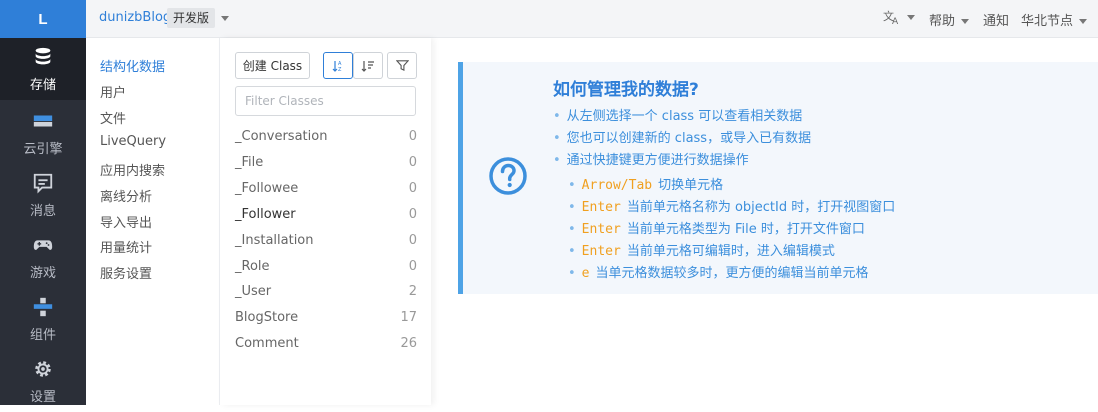 This screenshot has width=1098, height=412. I want to click on class-name: _Follower, so click(265, 214).